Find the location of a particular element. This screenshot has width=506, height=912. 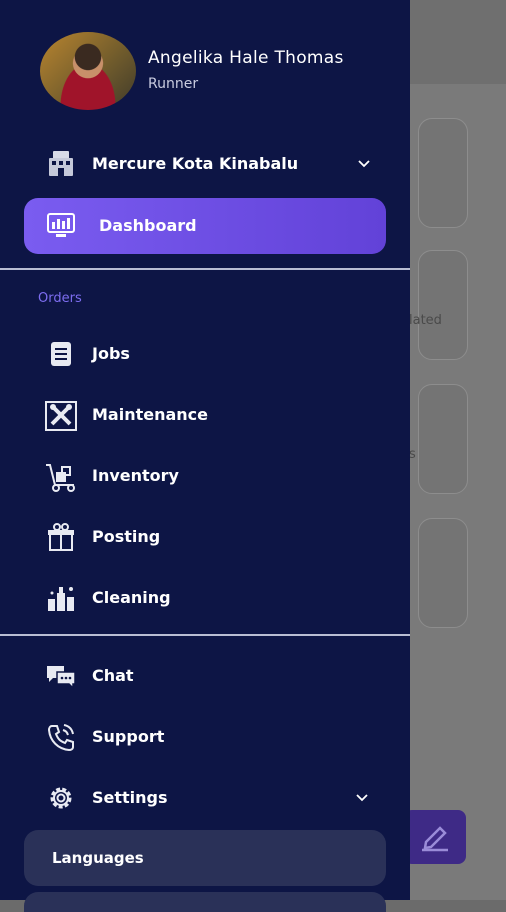

background-card: s is located at coordinates (438, 439).